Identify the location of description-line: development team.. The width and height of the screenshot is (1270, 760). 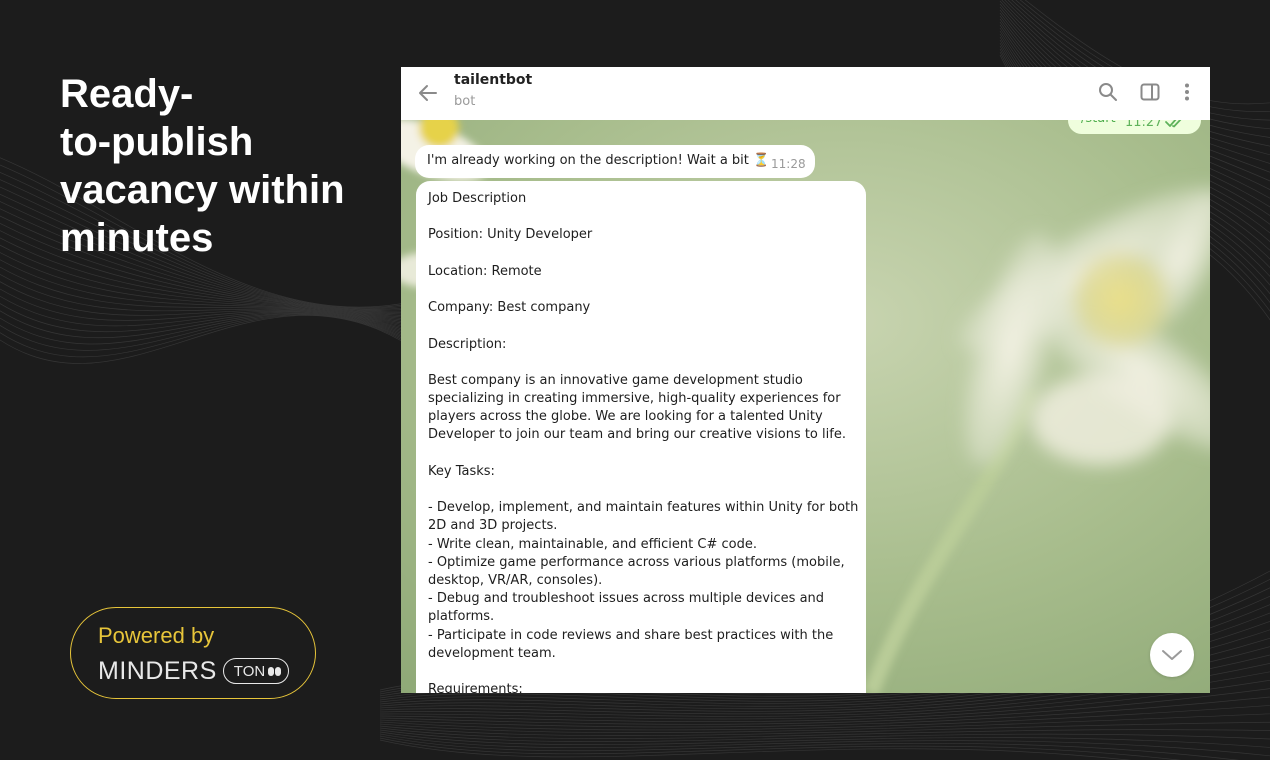
(492, 653).